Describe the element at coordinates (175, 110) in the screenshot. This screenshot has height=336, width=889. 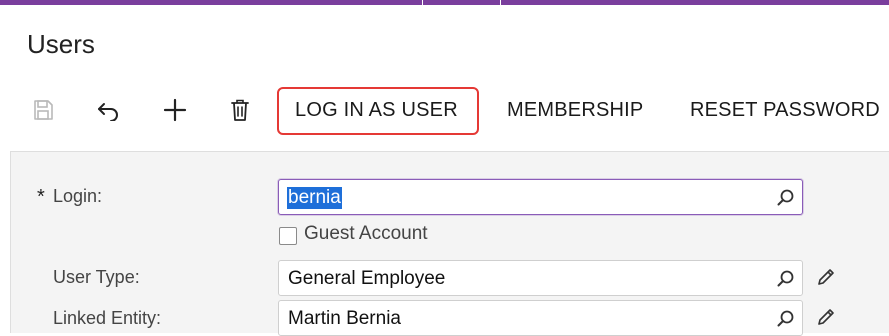
I see `add-icon` at that location.